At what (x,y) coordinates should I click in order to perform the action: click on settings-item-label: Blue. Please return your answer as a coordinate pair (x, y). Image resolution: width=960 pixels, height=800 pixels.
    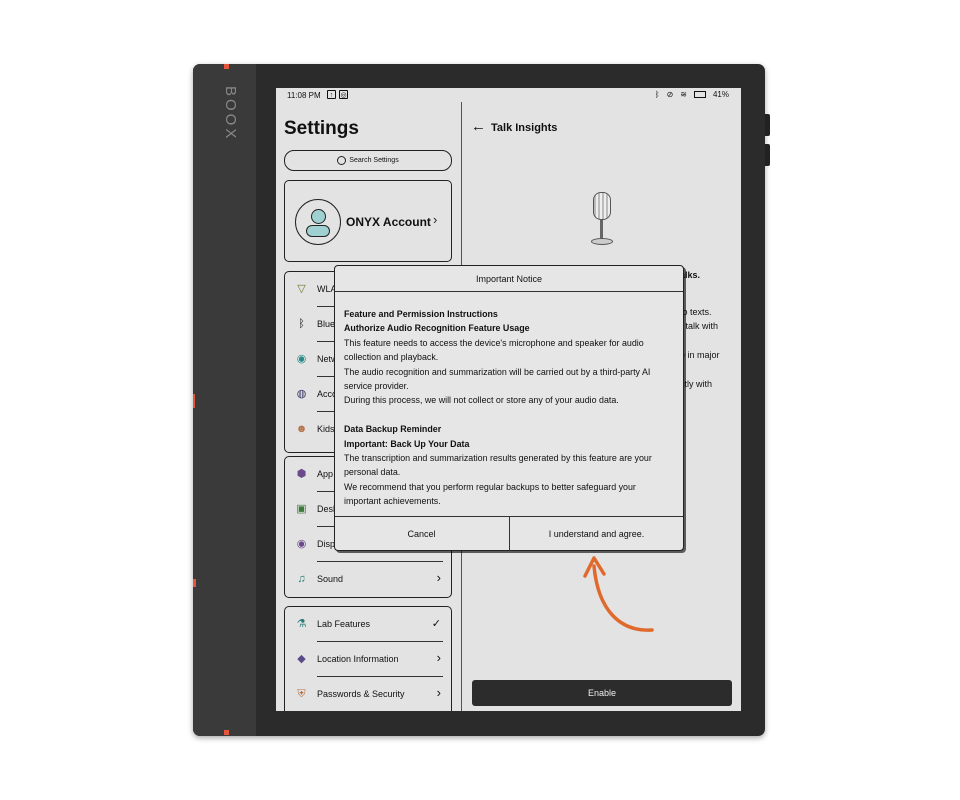
    Looking at the image, I should click on (326, 324).